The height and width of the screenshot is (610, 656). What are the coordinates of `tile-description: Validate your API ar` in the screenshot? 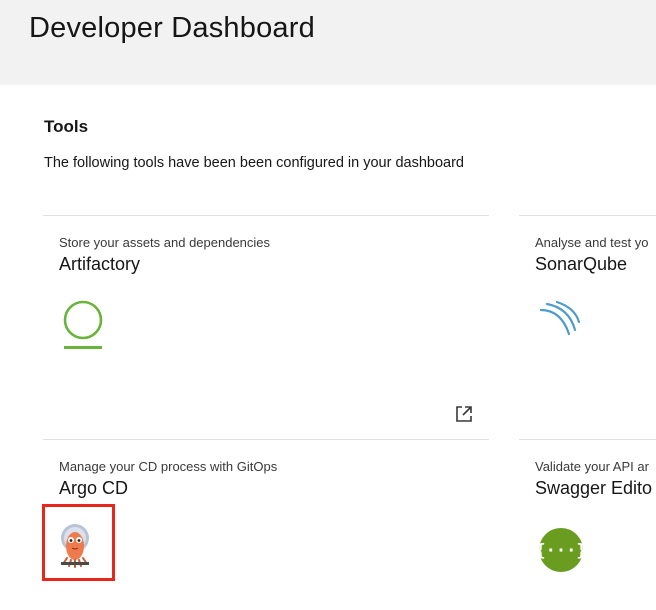 It's located at (592, 466).